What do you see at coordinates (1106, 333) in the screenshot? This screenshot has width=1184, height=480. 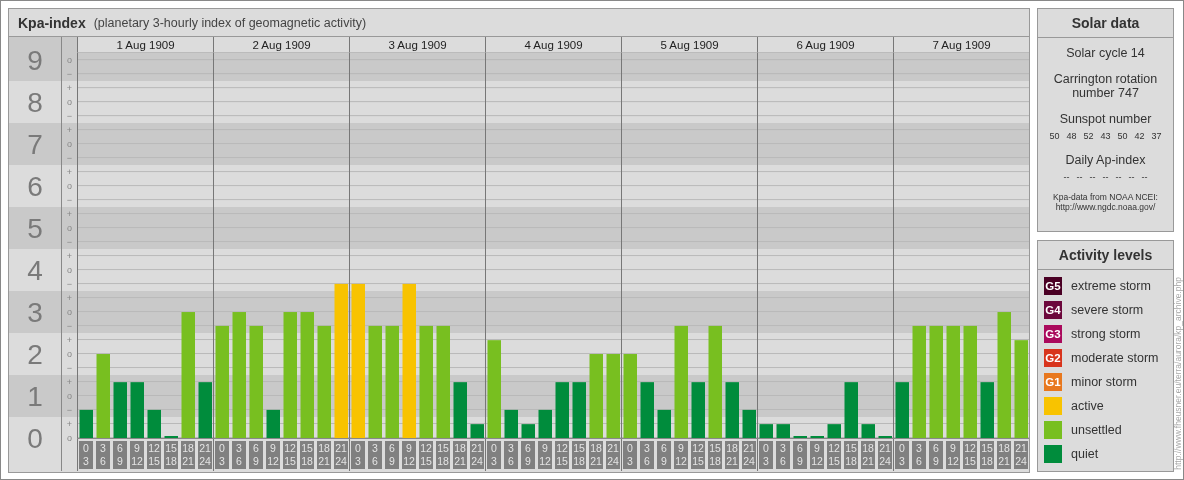 I see `level-label: strong storm` at bounding box center [1106, 333].